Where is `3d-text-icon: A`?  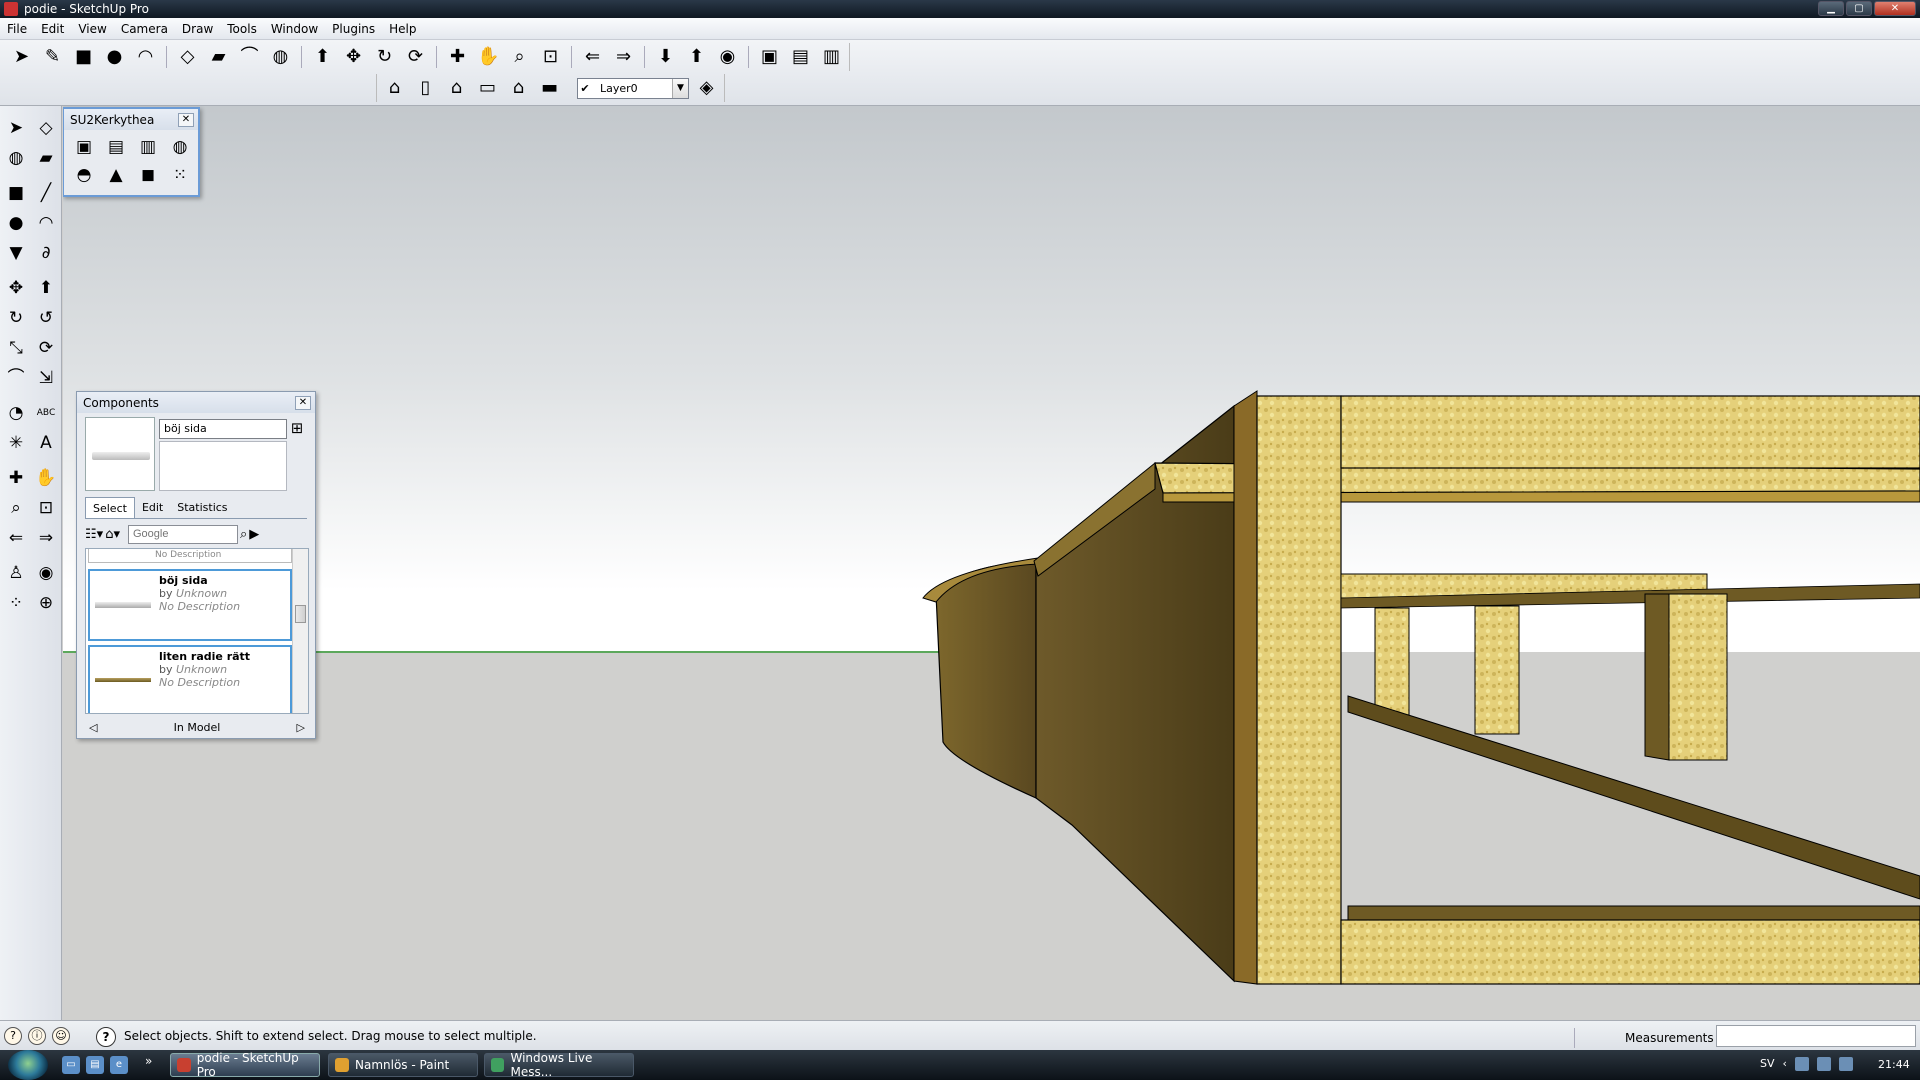
3d-text-icon: A is located at coordinates (46, 443).